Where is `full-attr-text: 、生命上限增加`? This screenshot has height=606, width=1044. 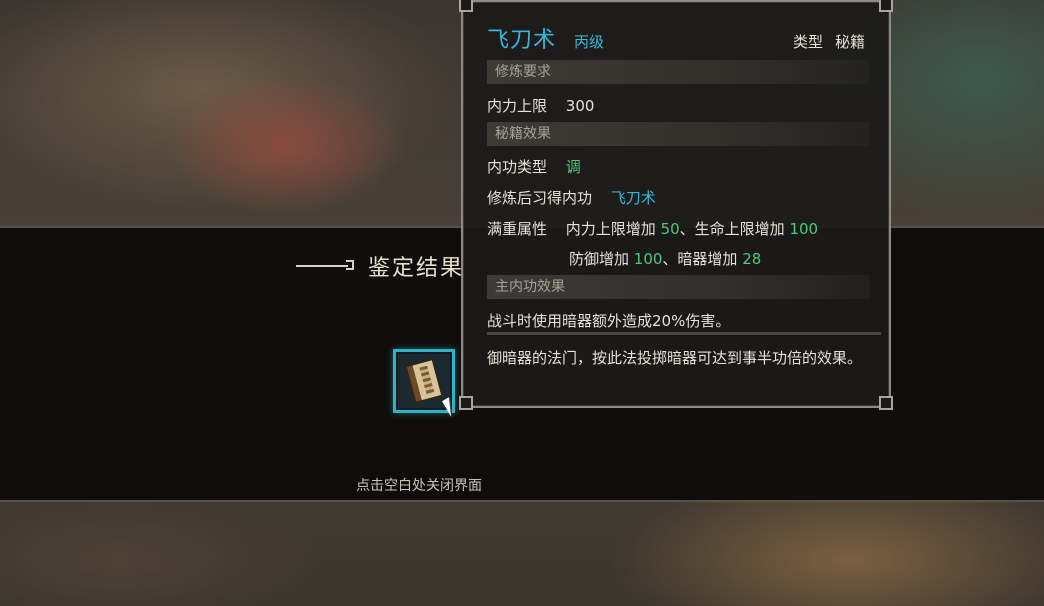 full-attr-text: 、生命上限增加 is located at coordinates (734, 229).